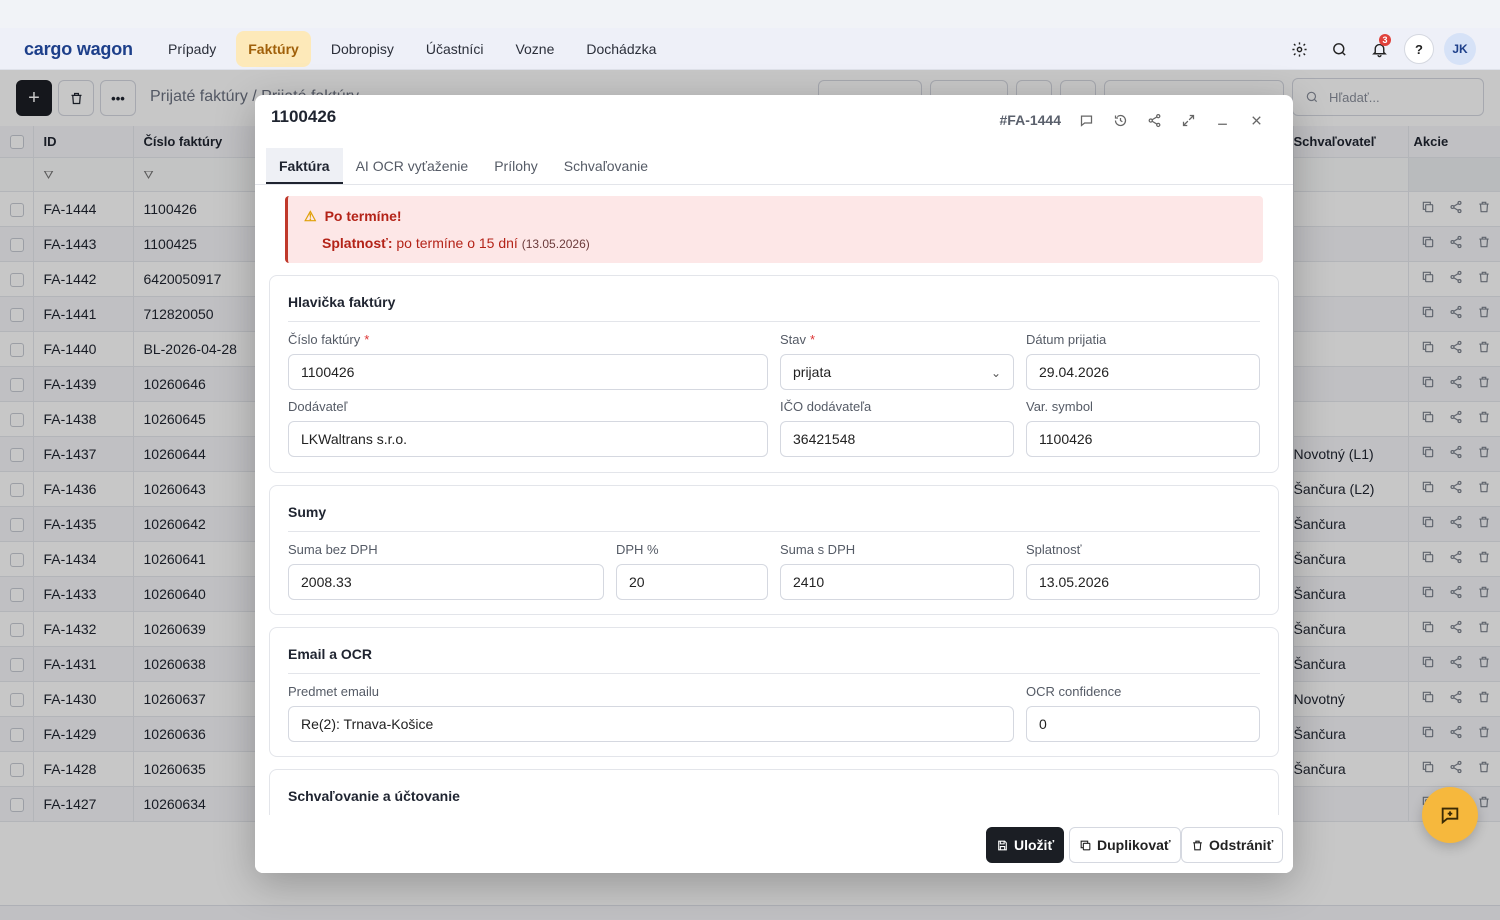  I want to click on delete-invoice-button: Odstrániť, so click(1232, 845).